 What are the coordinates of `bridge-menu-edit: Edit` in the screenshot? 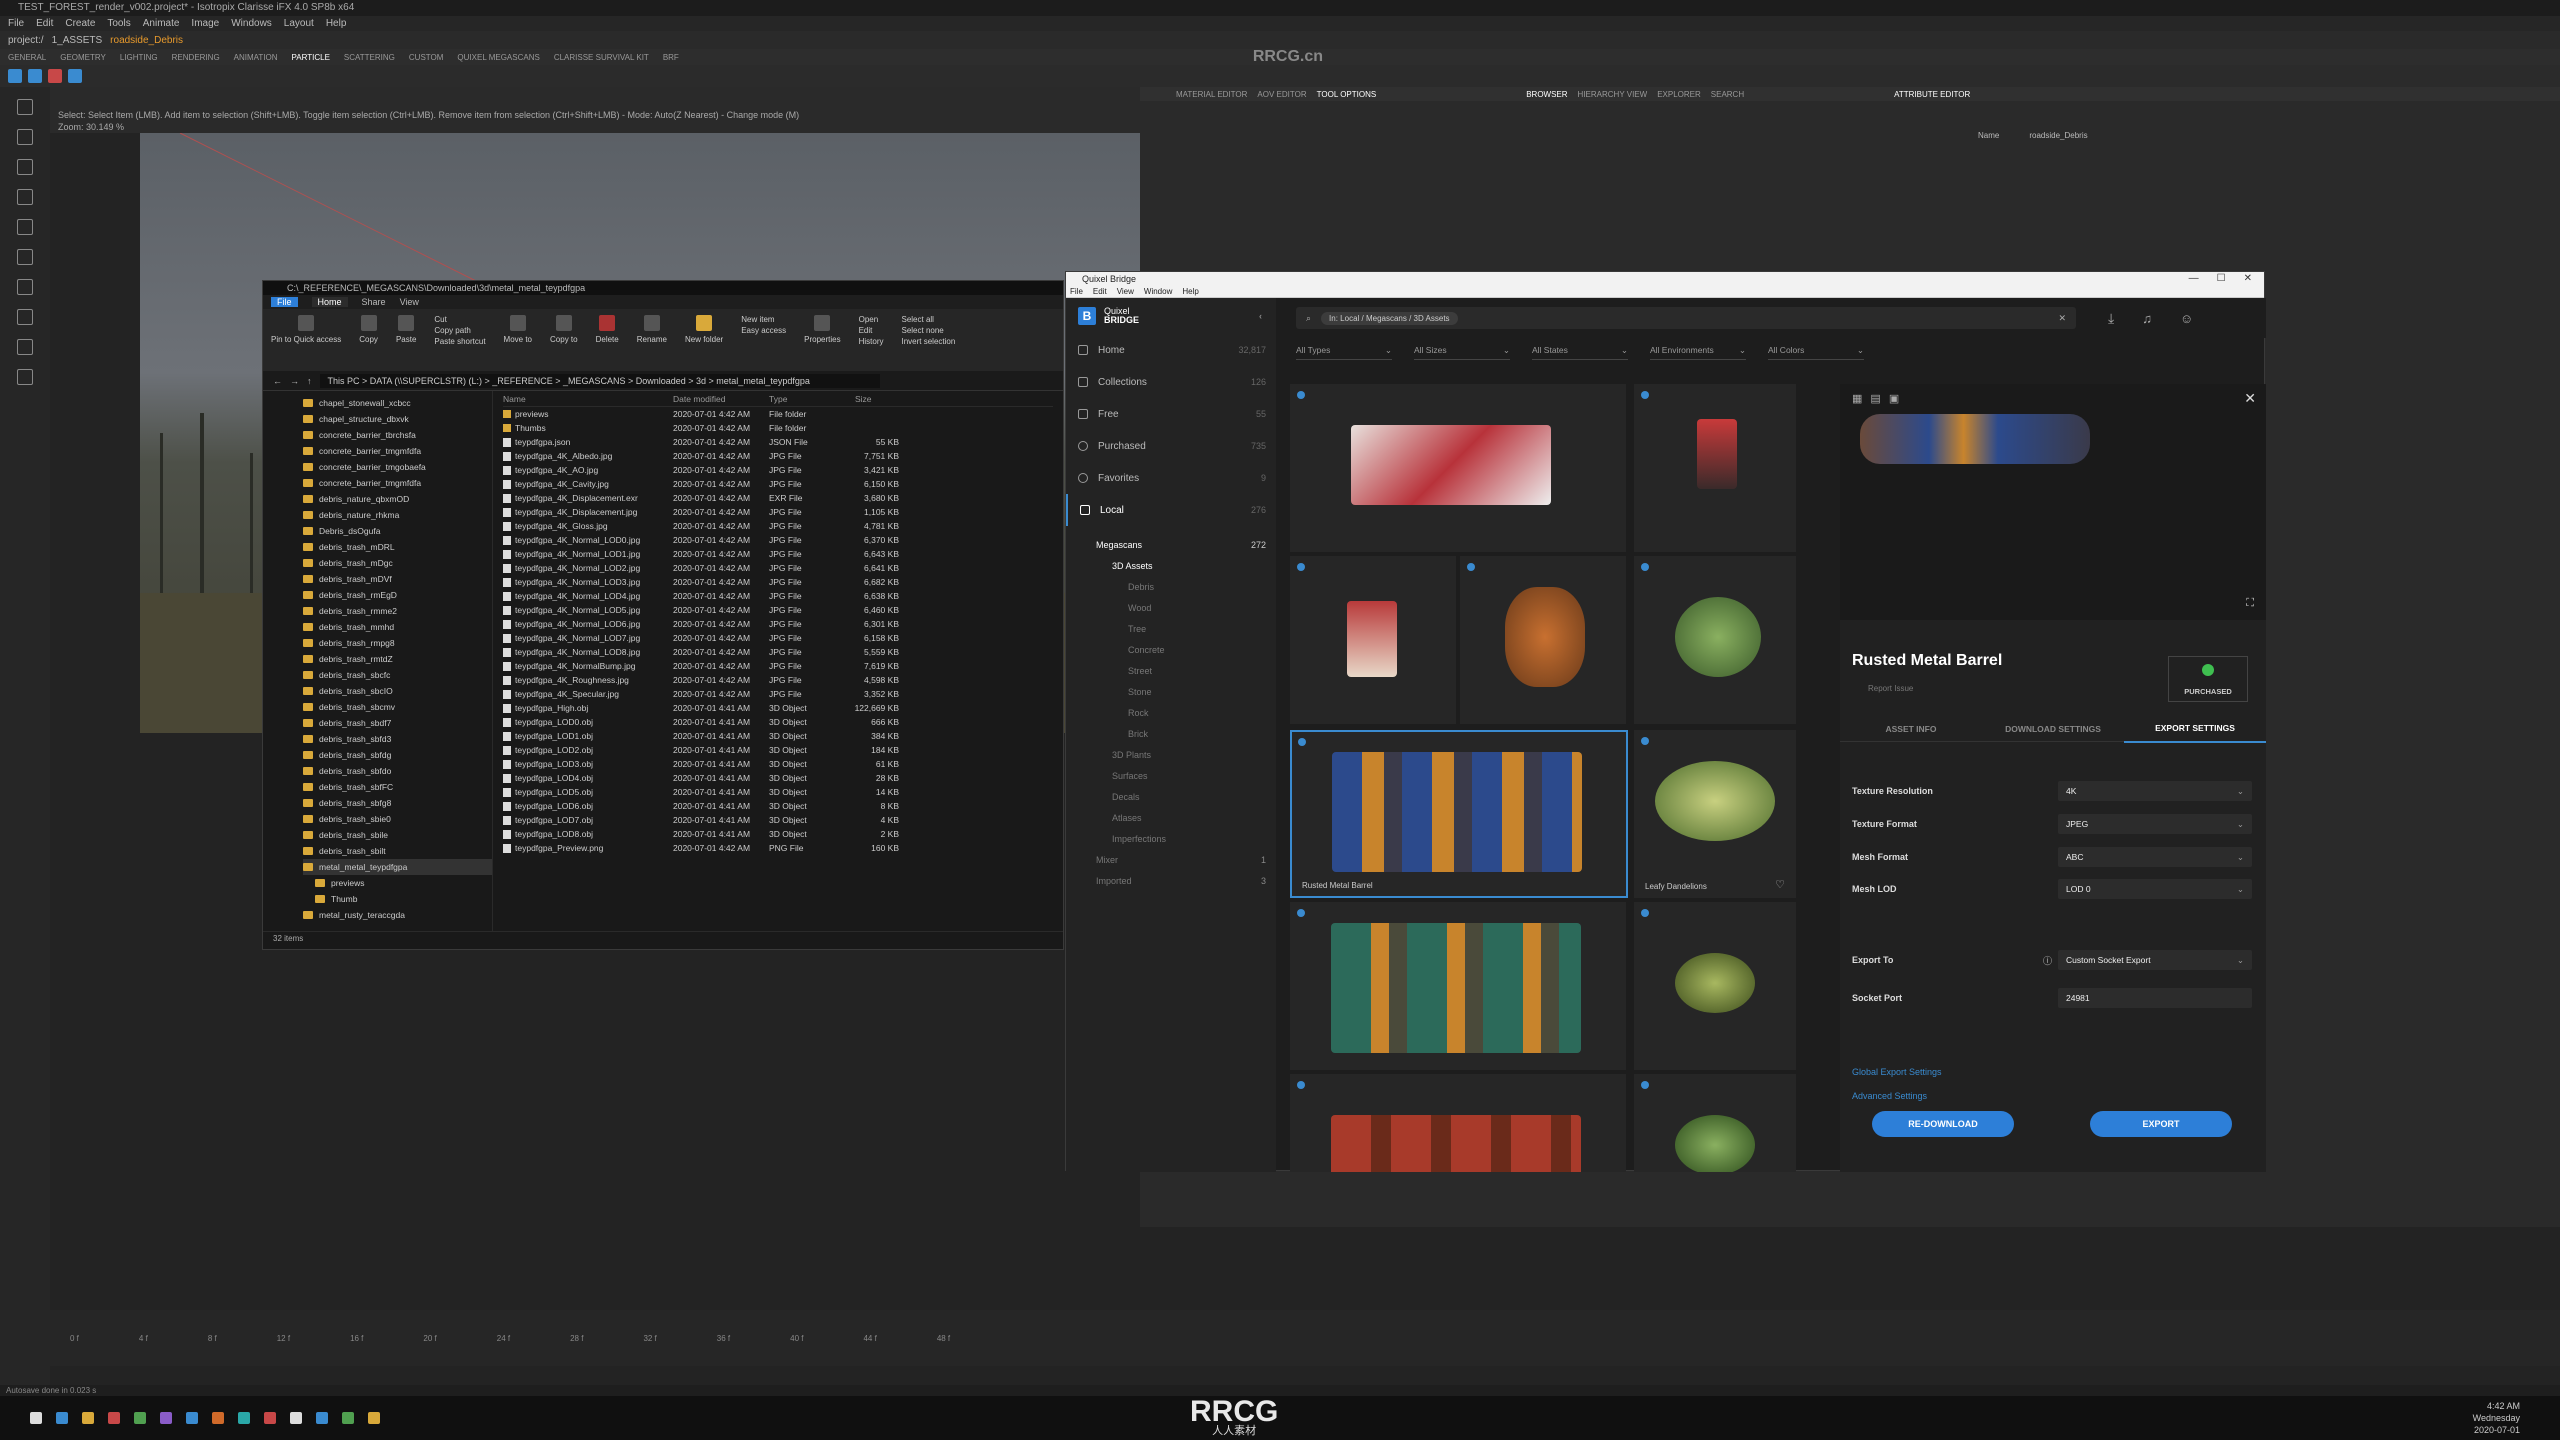 It's located at (1100, 291).